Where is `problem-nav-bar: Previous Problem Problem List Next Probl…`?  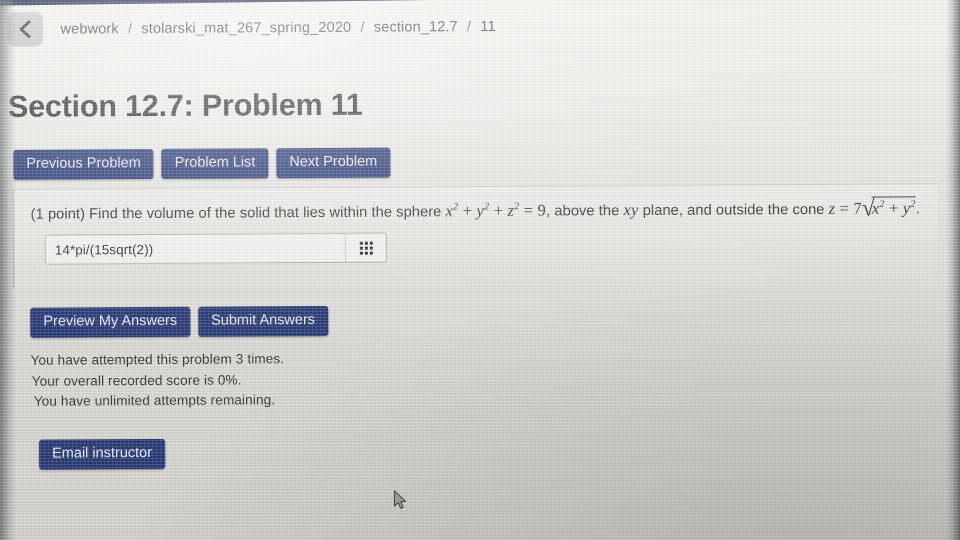 problem-nav-bar: Previous Problem Problem List Next Probl… is located at coordinates (202, 163).